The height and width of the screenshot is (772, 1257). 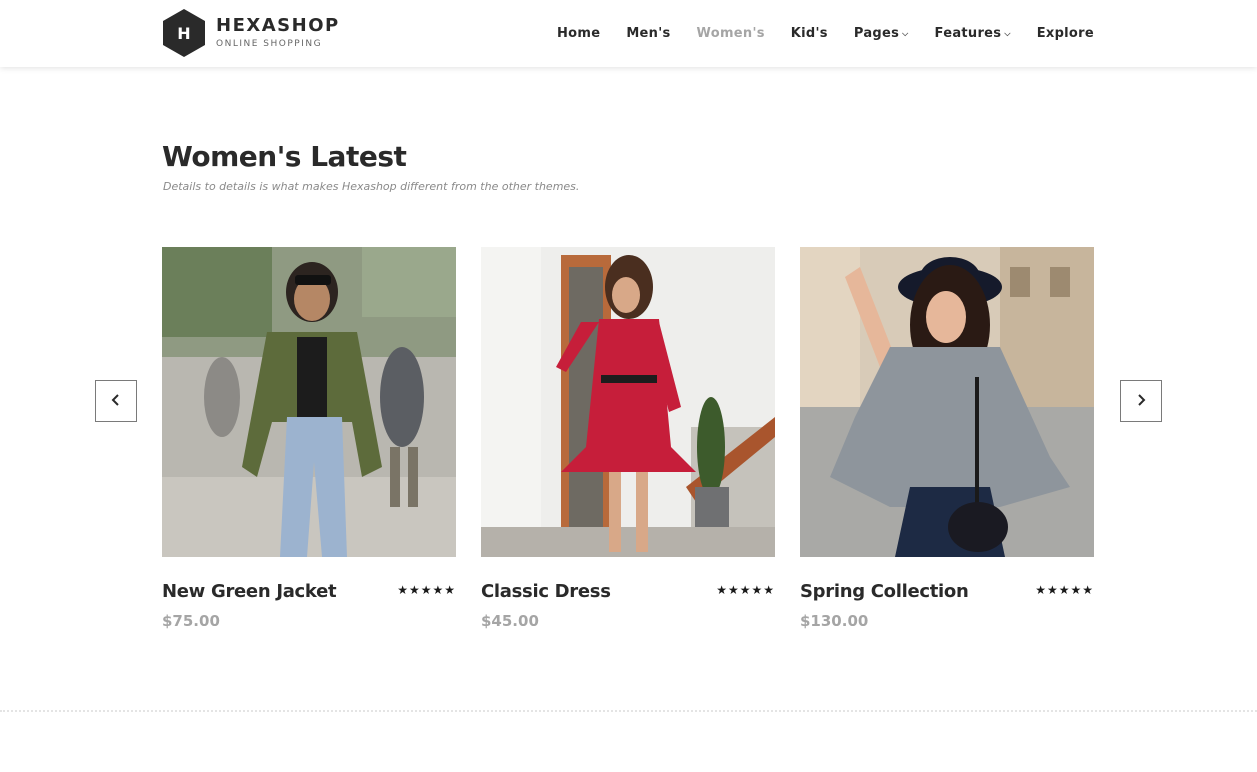 I want to click on product-price: $130.00, so click(x=834, y=621).